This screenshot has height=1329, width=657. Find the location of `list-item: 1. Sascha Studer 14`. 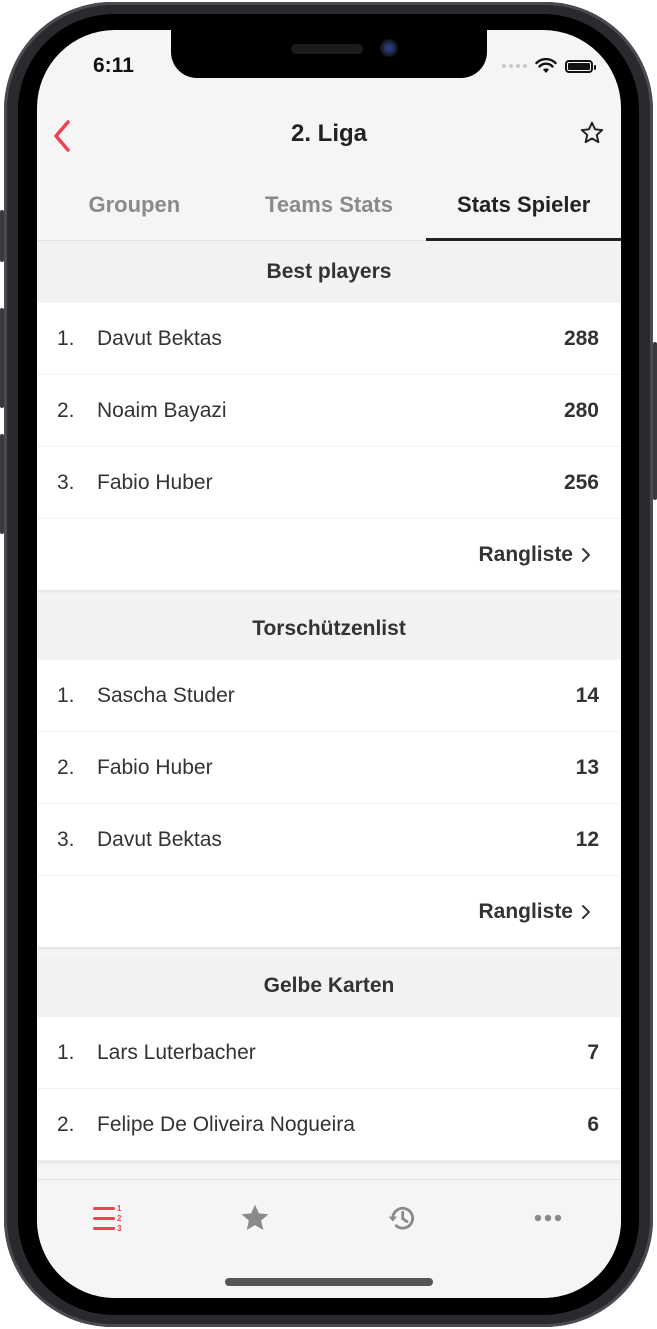

list-item: 1. Sascha Studer 14 is located at coordinates (329, 696).